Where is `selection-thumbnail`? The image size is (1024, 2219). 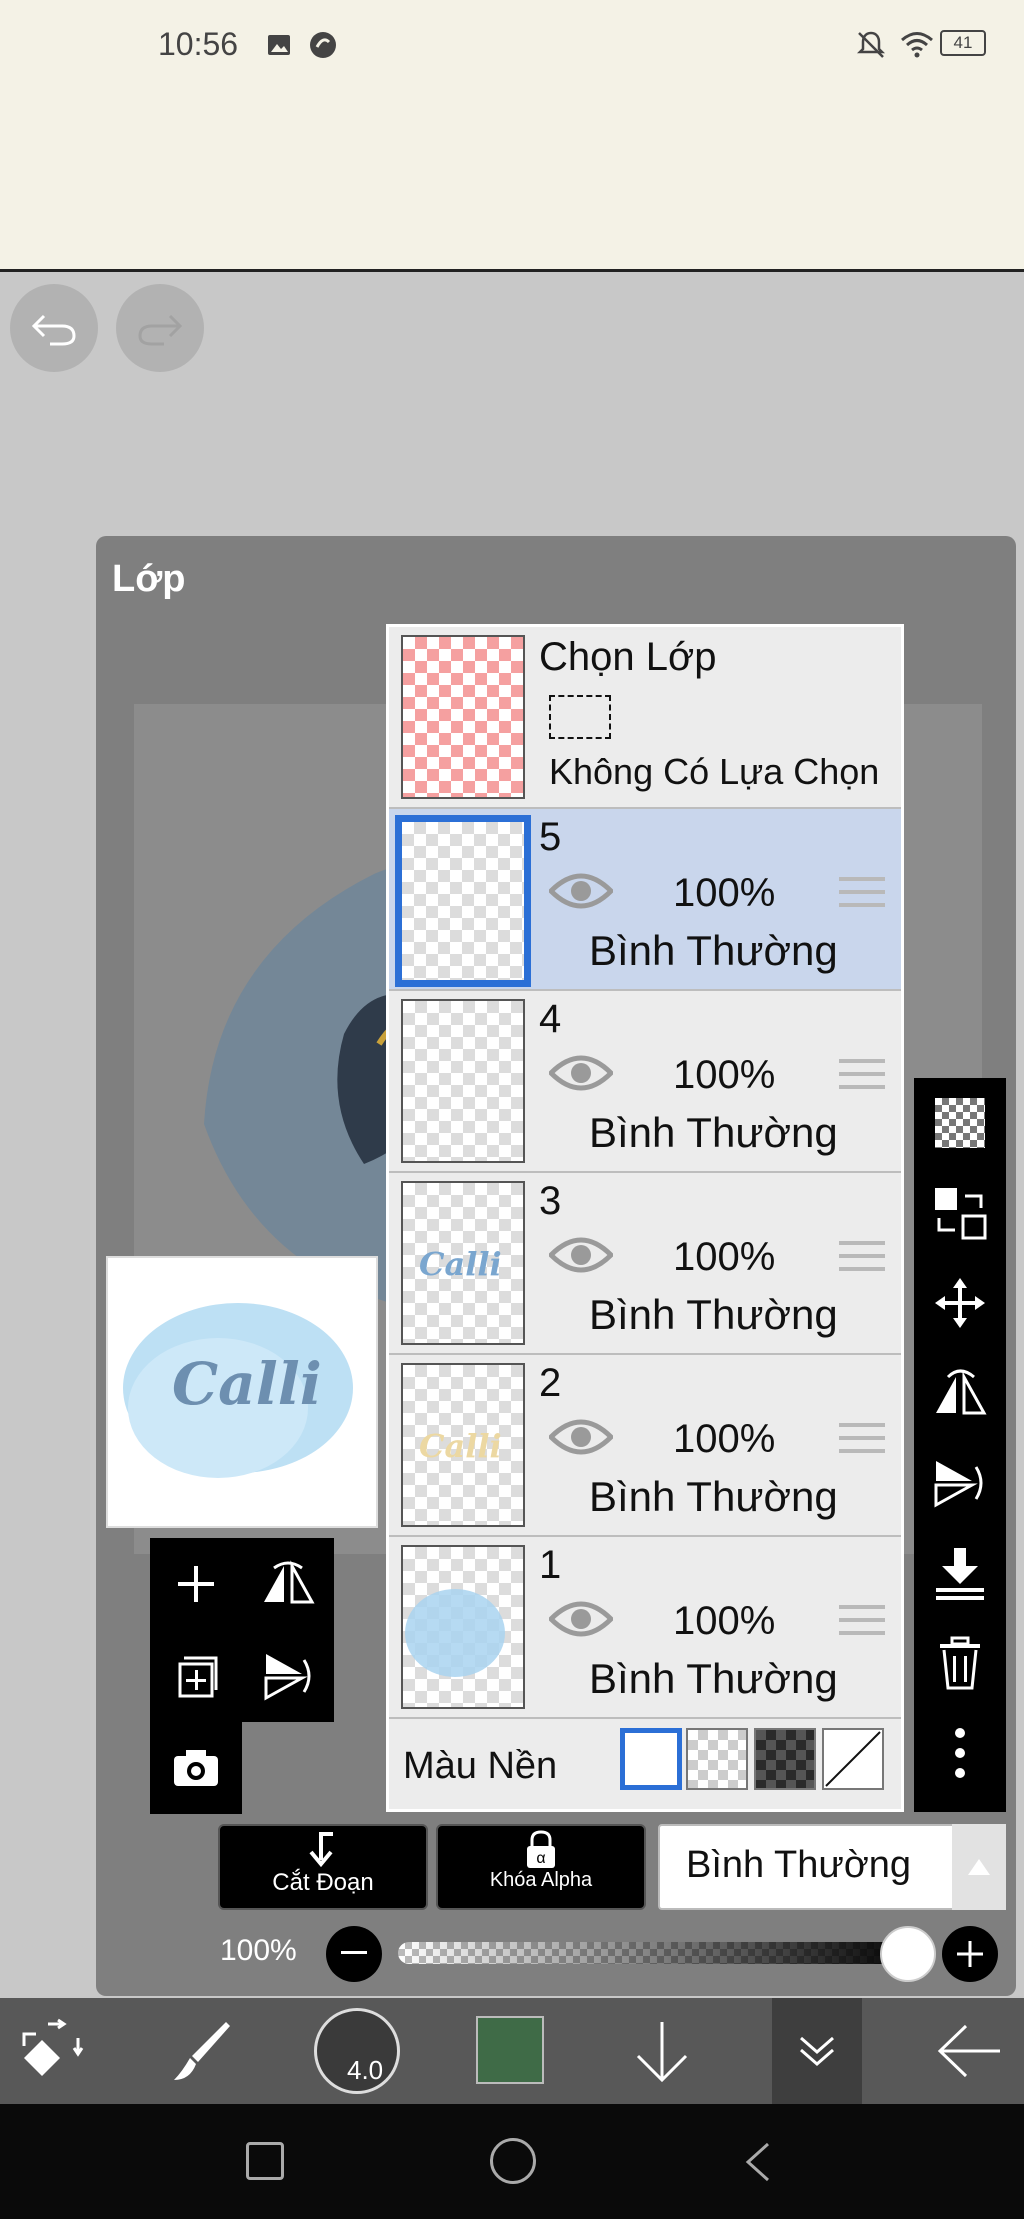 selection-thumbnail is located at coordinates (463, 717).